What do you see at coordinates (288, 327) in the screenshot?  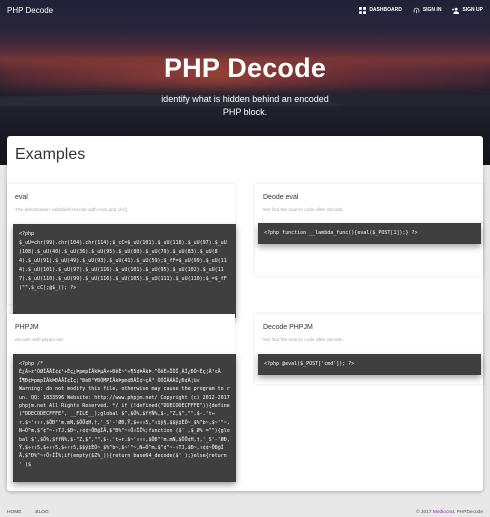 I see `card-title: Decode PHPJM` at bounding box center [288, 327].